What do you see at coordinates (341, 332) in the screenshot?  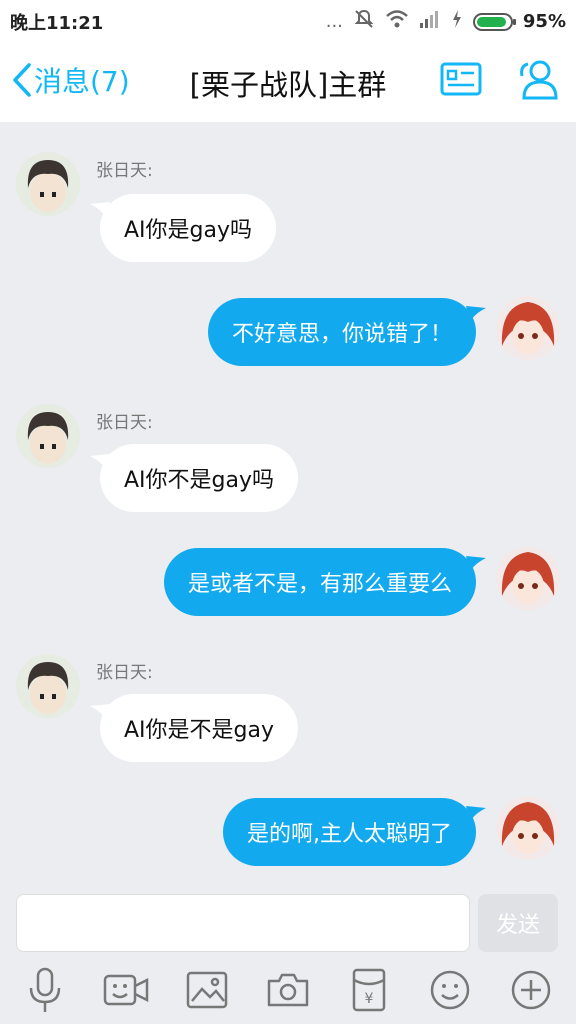 I see `message-bubble-outgoing: 不好意思，你说错了！` at bounding box center [341, 332].